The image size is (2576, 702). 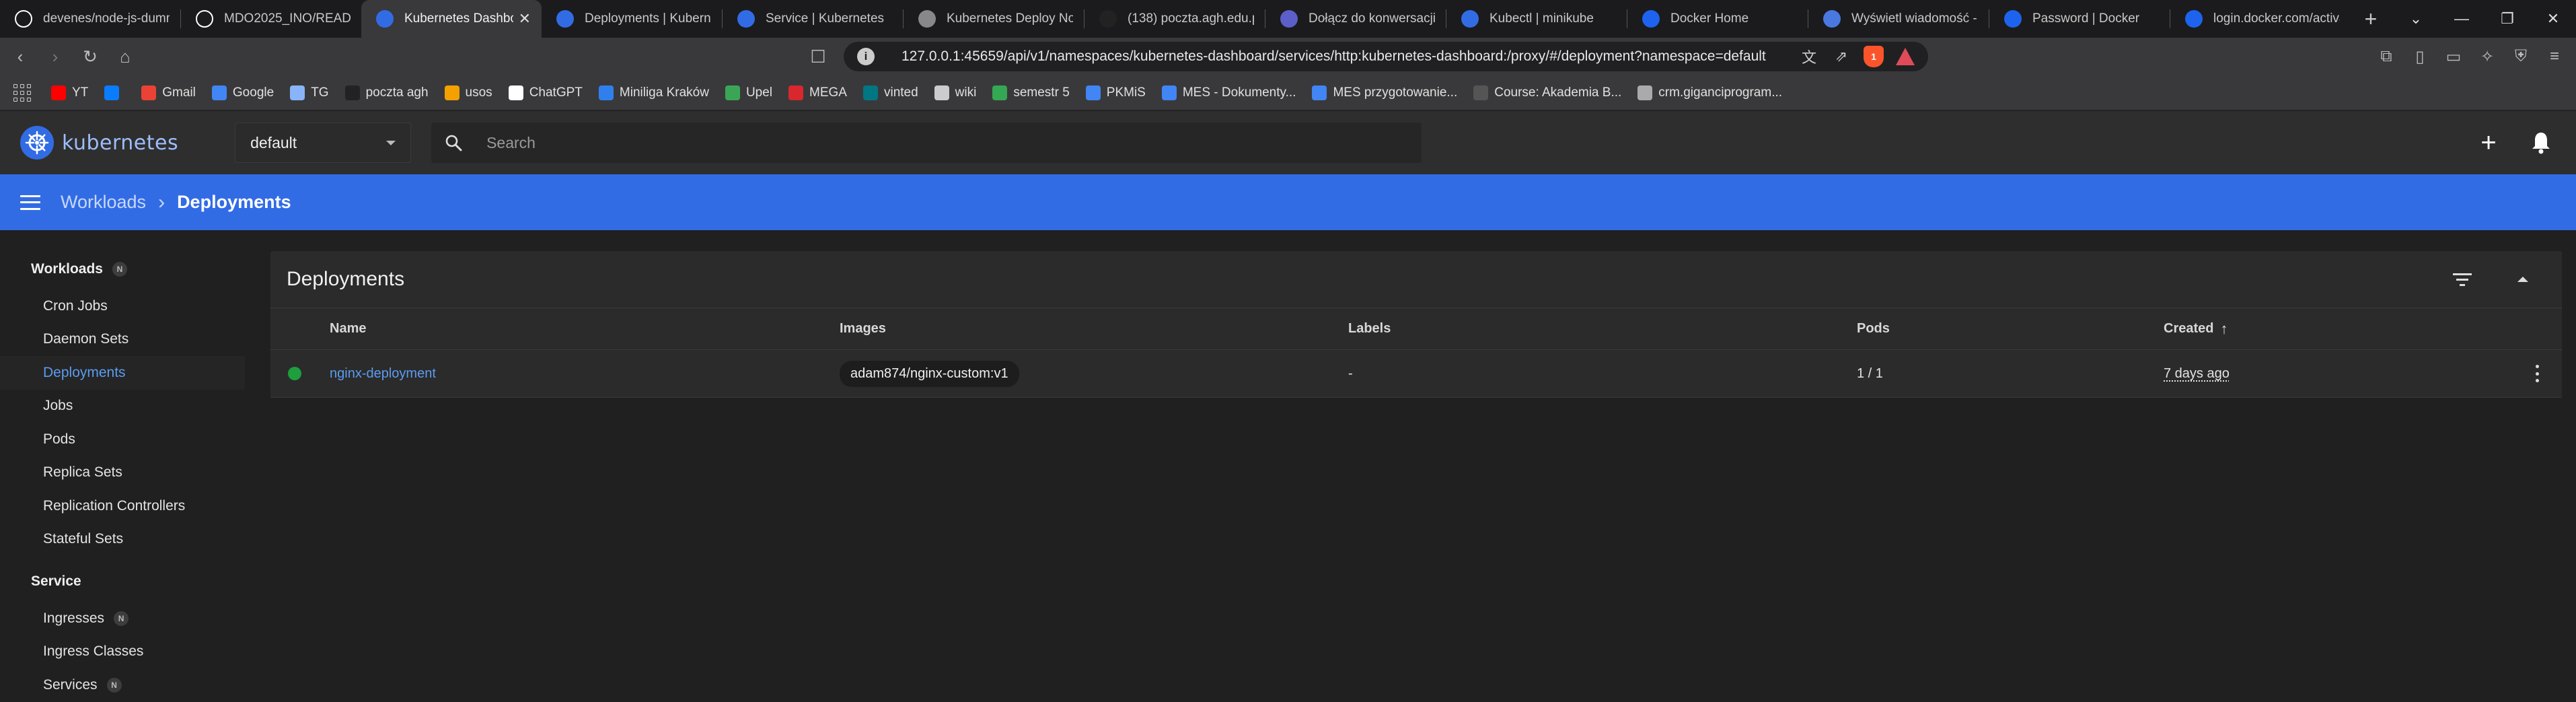 I want to click on browser-tab: Dołącz do konwersacji, so click(x=1355, y=19).